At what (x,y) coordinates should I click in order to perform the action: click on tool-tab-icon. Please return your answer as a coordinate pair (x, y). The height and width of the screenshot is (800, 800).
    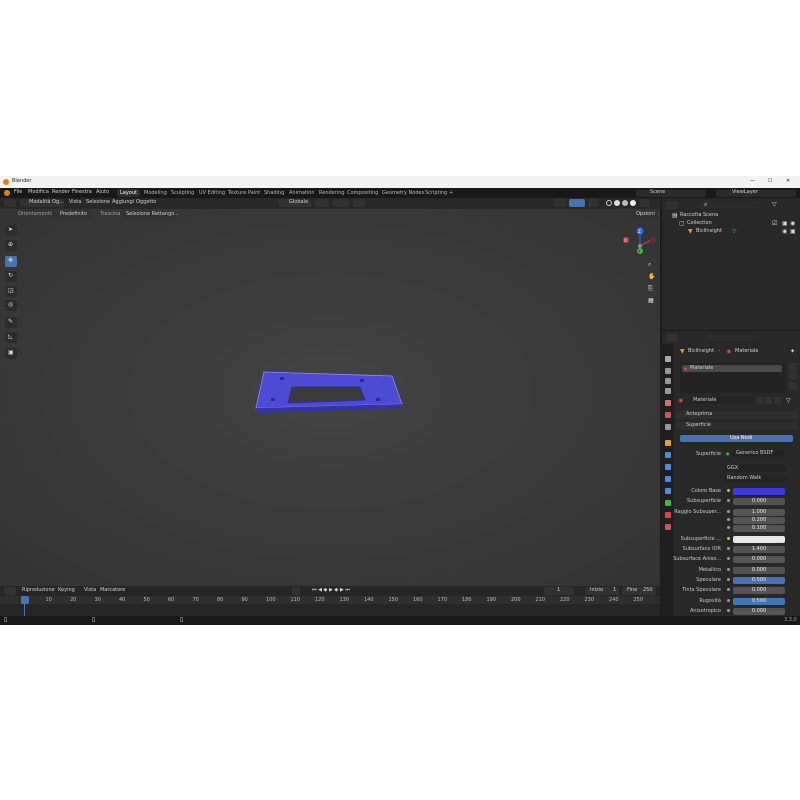
    Looking at the image, I should click on (668, 359).